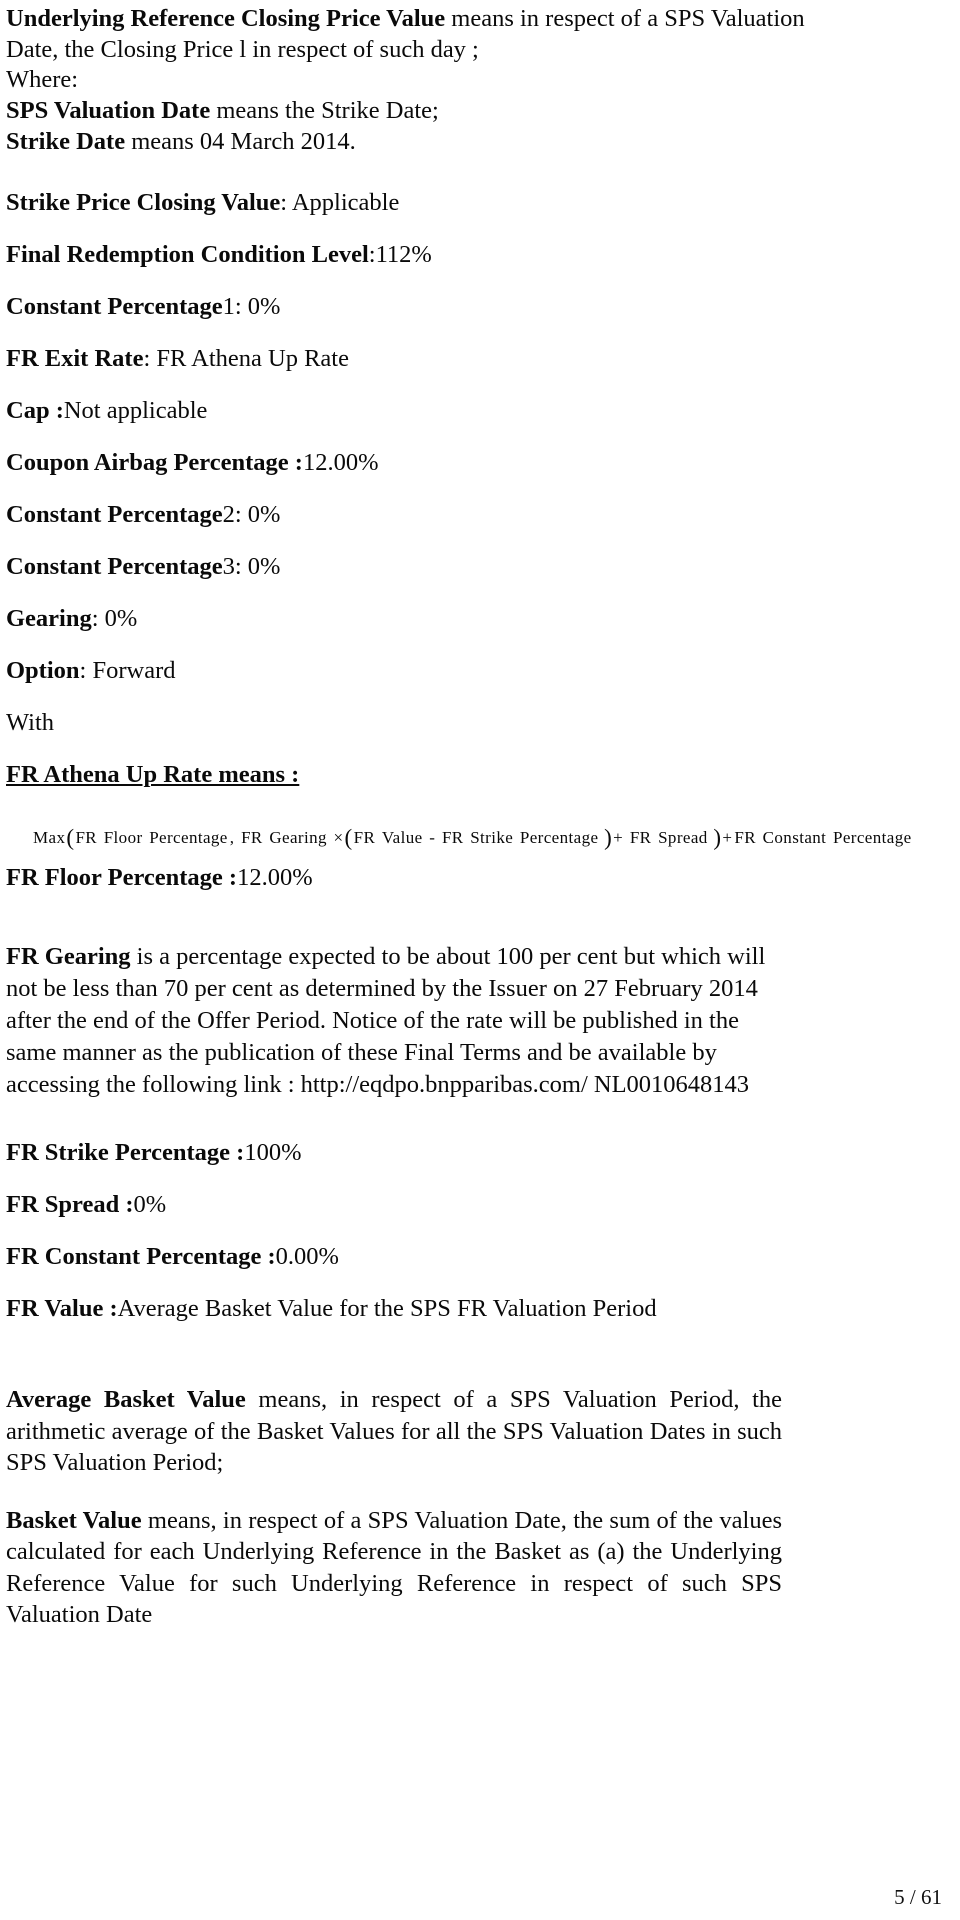 This screenshot has height=1920, width=960. I want to click on term-label: FR Floor Percentage :, so click(122, 878).